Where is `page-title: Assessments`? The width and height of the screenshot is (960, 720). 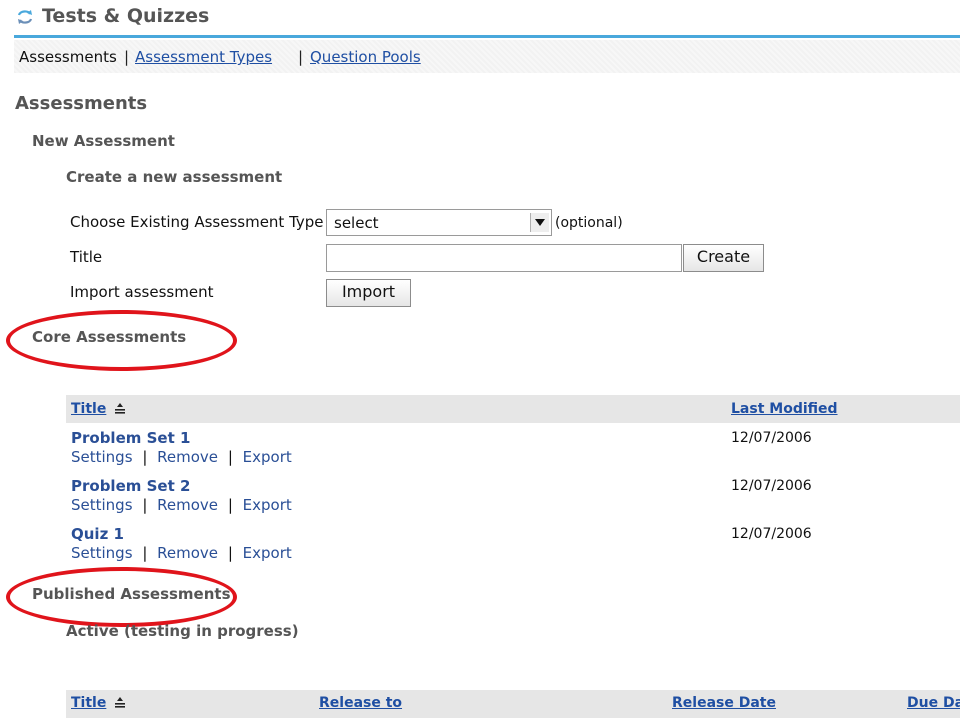
page-title: Assessments is located at coordinates (81, 103).